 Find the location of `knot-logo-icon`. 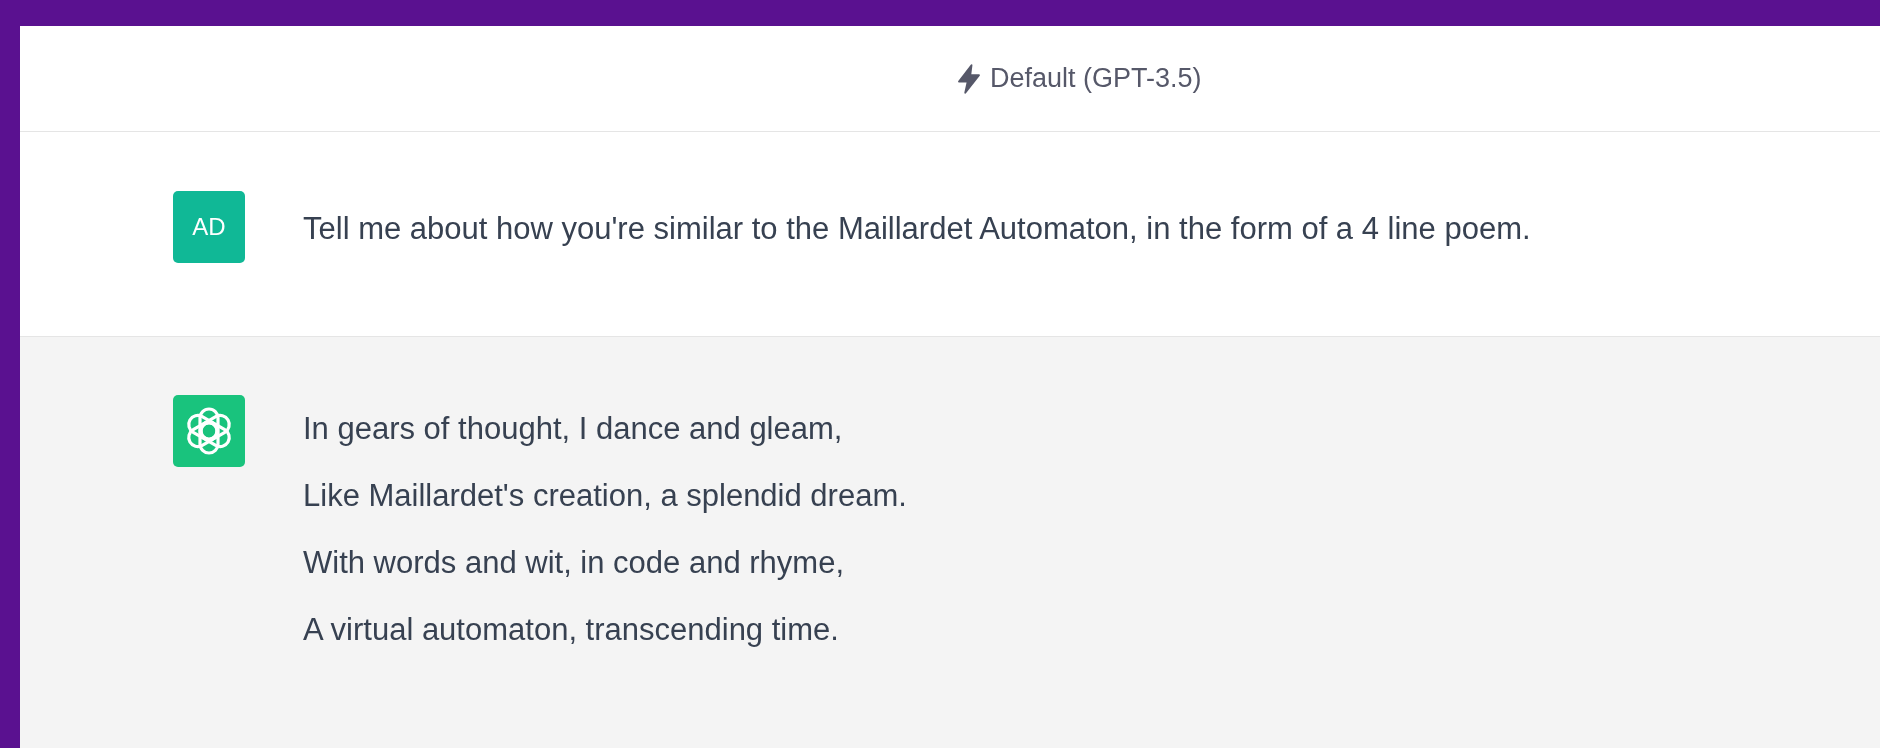

knot-logo-icon is located at coordinates (209, 431).